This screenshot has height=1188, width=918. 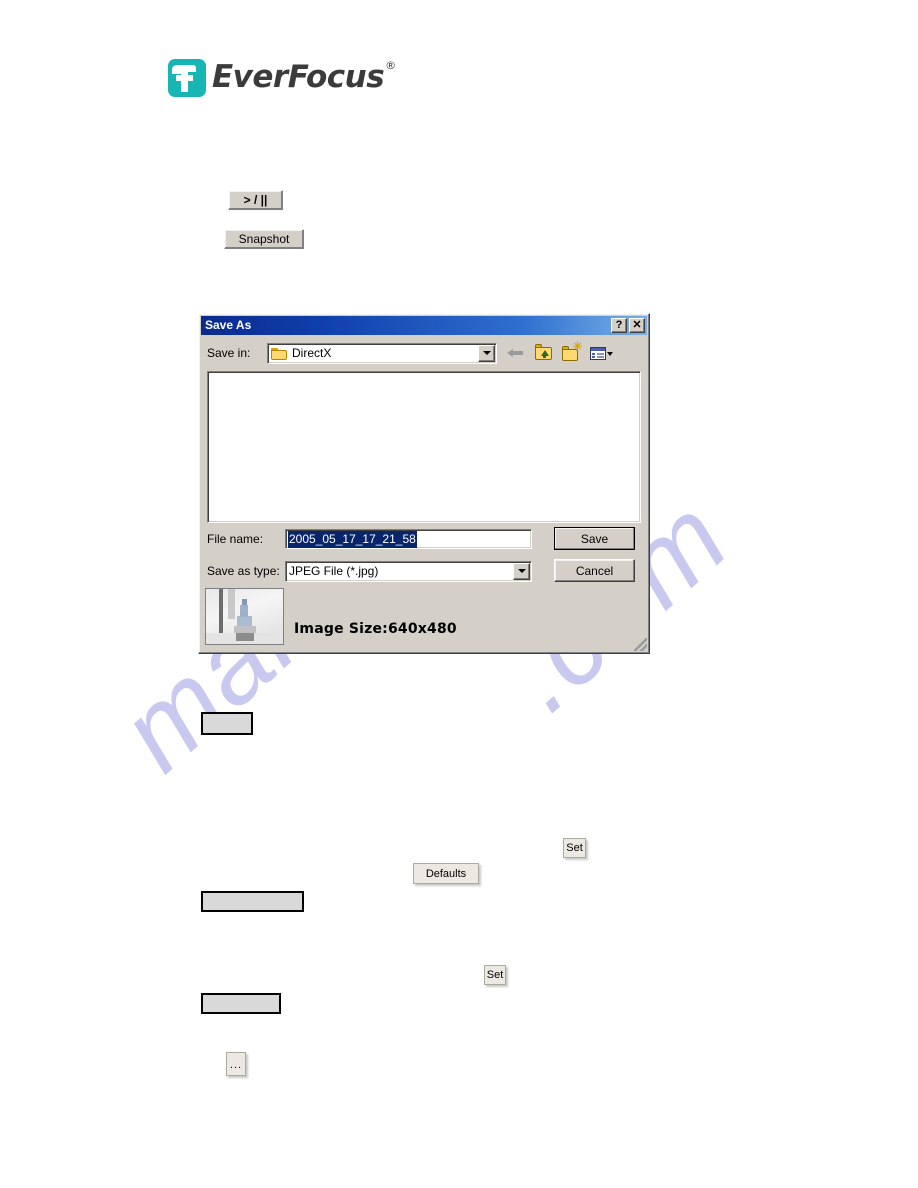 I want to click on save-as-type-value: JPEG File (*.jpg), so click(x=334, y=570).